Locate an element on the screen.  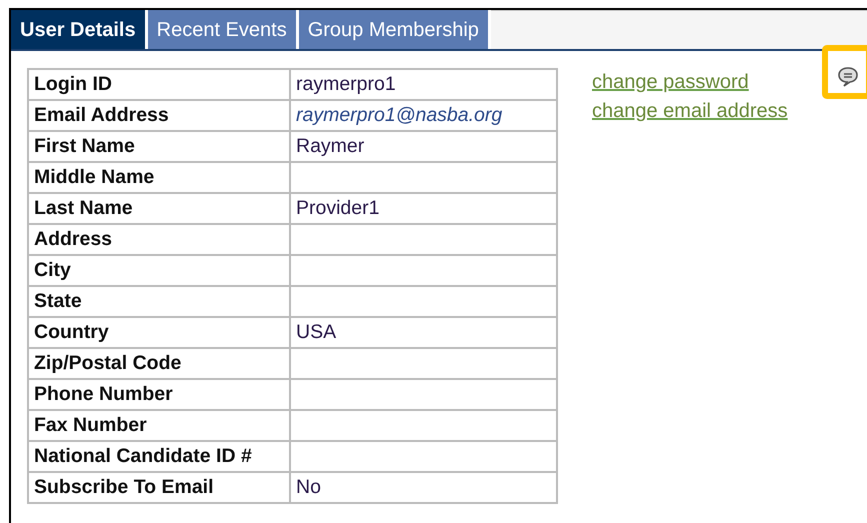
link: change email address is located at coordinates (690, 111).